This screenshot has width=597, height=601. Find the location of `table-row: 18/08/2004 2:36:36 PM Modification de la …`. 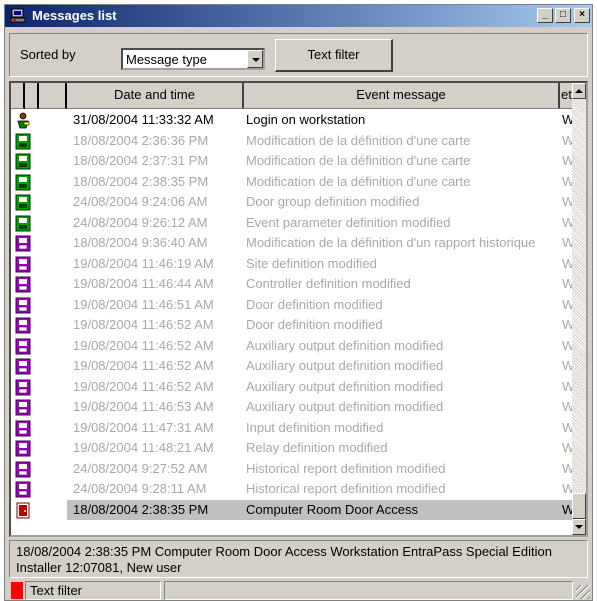

table-row: 18/08/2004 2:36:36 PM Modification de la … is located at coordinates (291, 141).